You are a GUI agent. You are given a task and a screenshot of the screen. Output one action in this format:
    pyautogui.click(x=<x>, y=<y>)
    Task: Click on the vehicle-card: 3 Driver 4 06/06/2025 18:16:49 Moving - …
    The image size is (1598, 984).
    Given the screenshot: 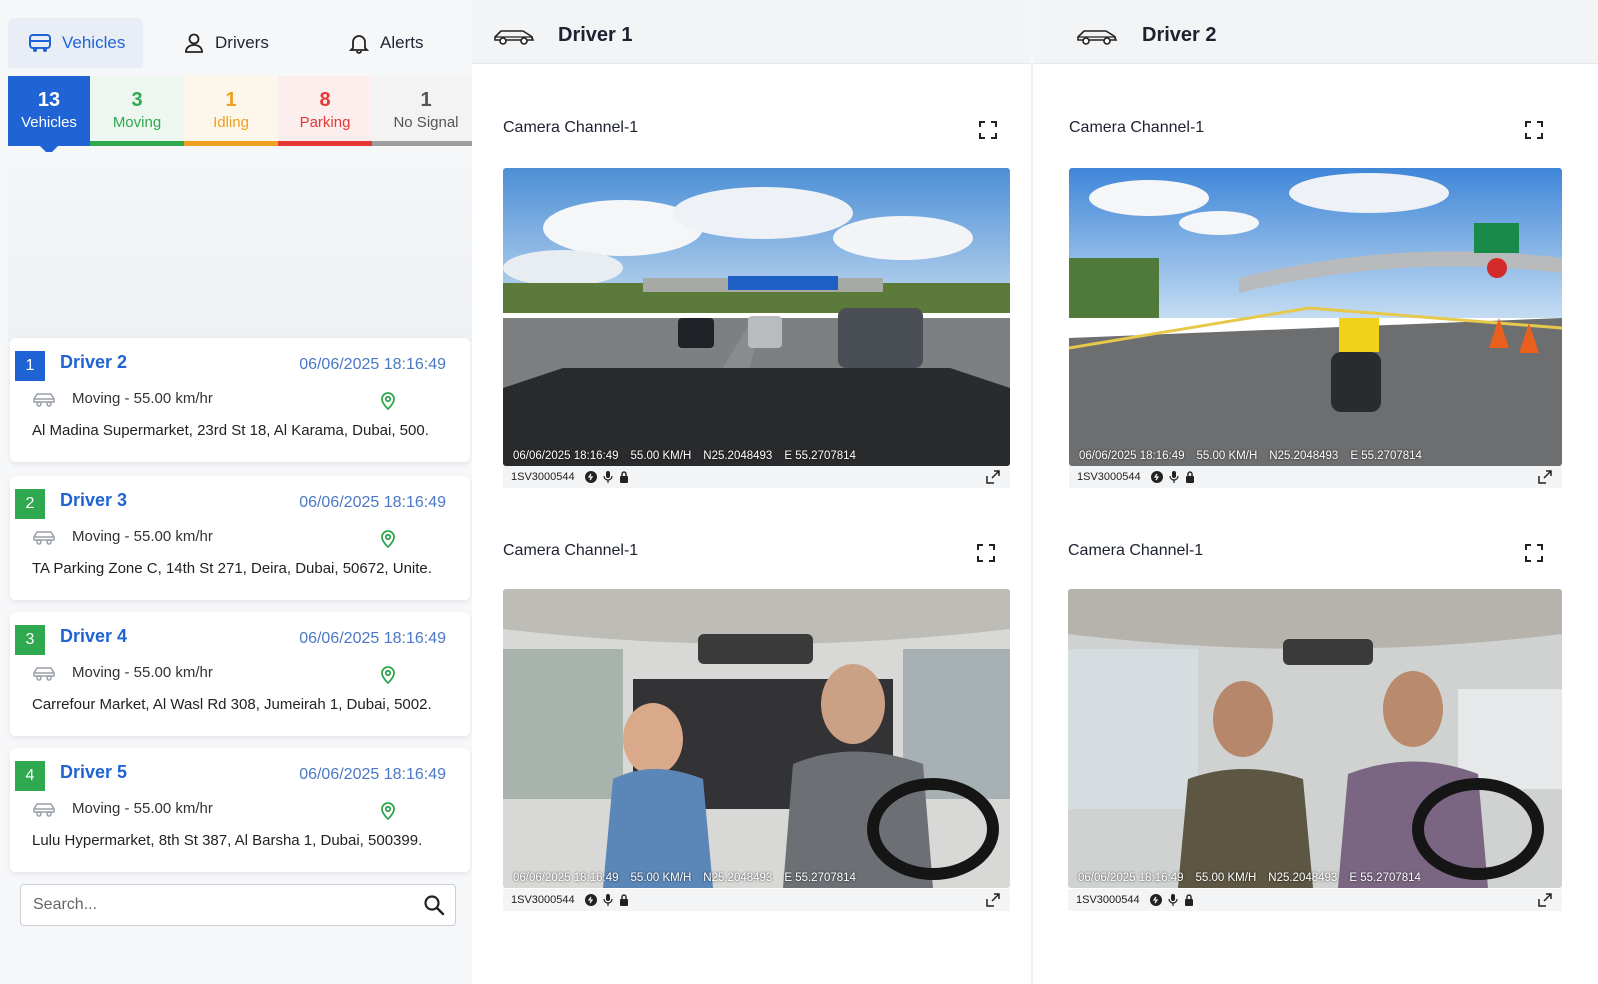 What is the action you would take?
    pyautogui.click(x=240, y=674)
    